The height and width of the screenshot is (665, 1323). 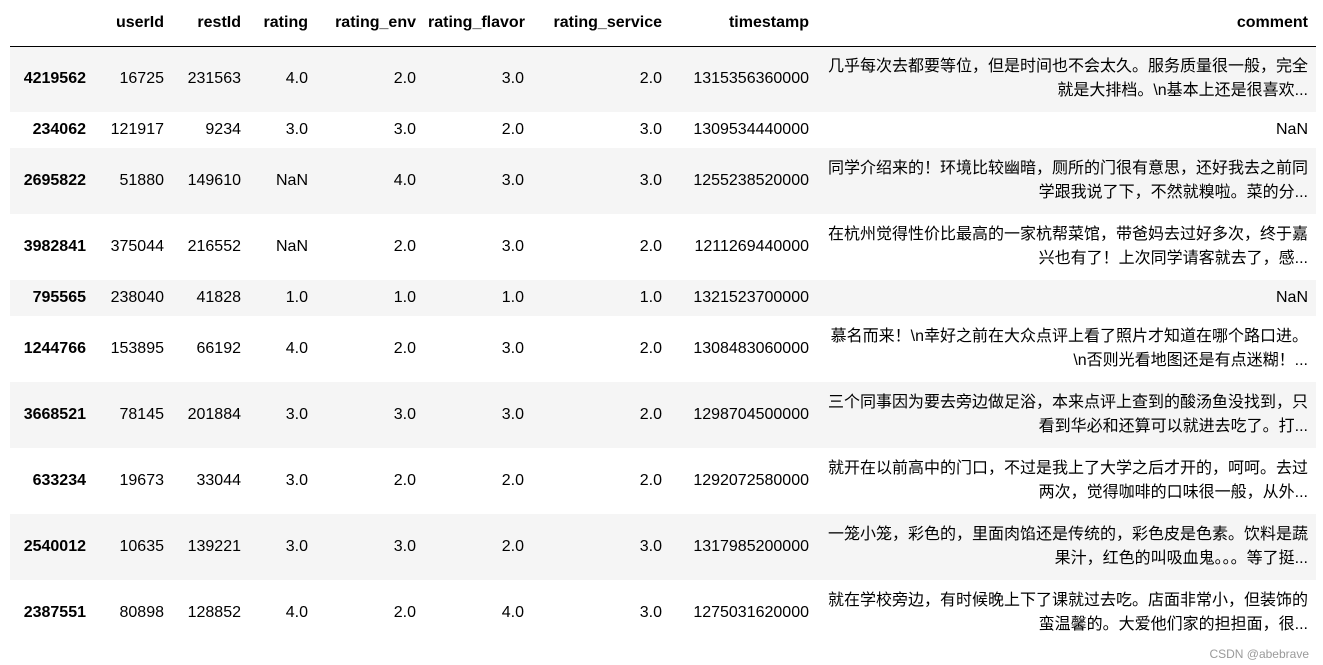 What do you see at coordinates (296, 297) in the screenshot?
I see `cell-rating: 1.0` at bounding box center [296, 297].